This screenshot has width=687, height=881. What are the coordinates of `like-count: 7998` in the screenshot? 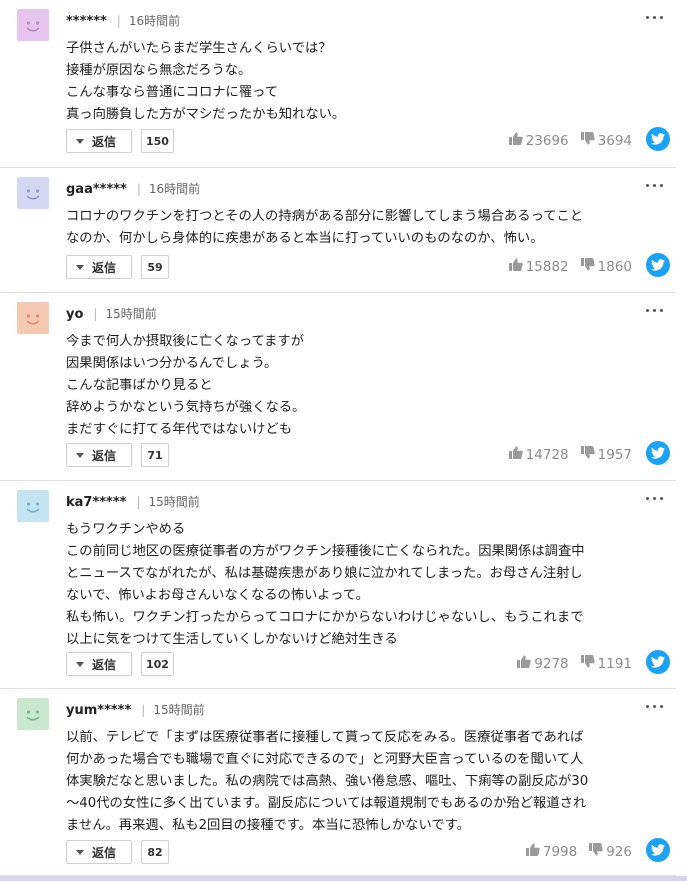 It's located at (560, 851).